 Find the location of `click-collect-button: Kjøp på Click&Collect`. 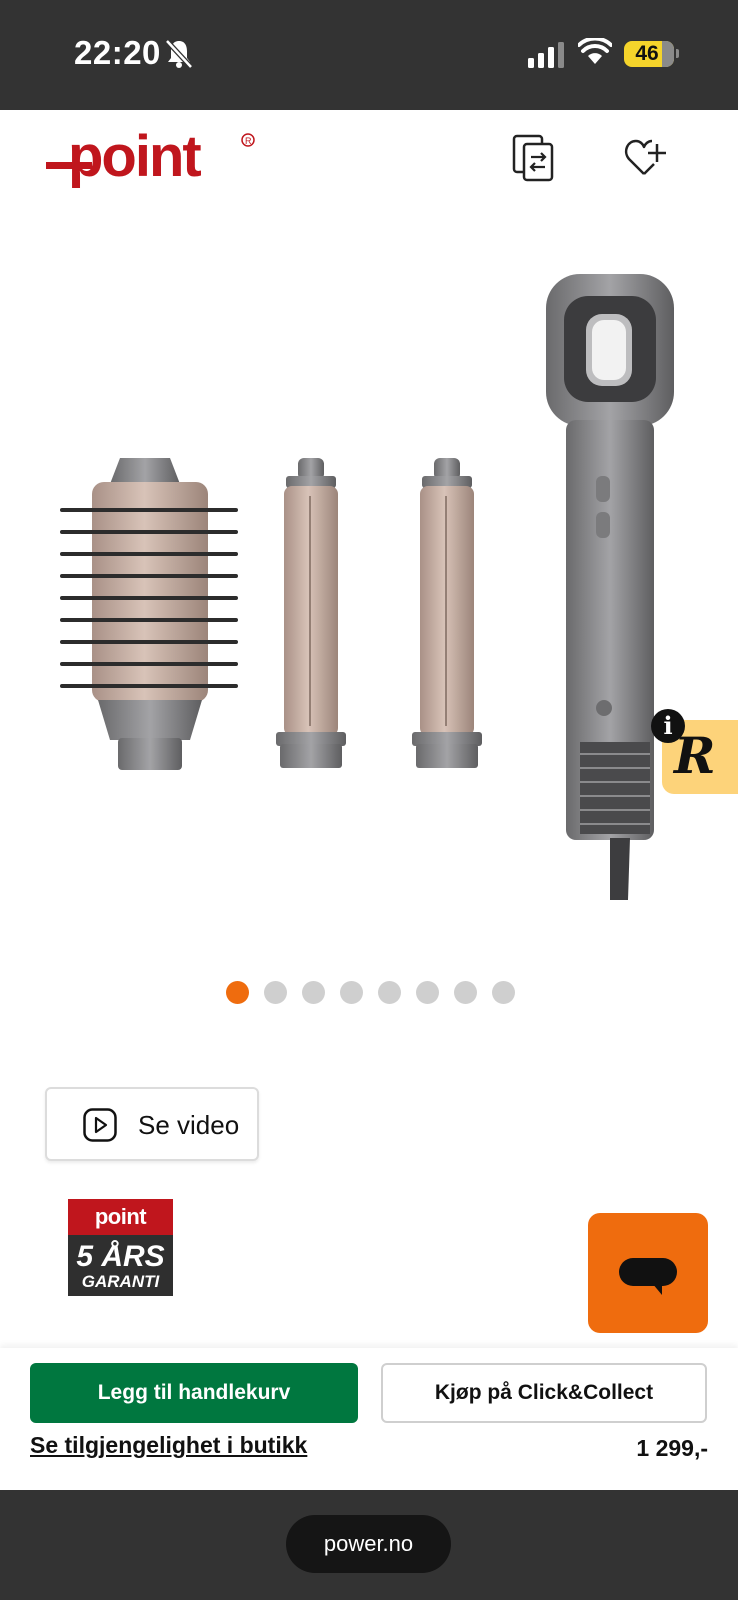

click-collect-button: Kjøp på Click&Collect is located at coordinates (544, 1393).